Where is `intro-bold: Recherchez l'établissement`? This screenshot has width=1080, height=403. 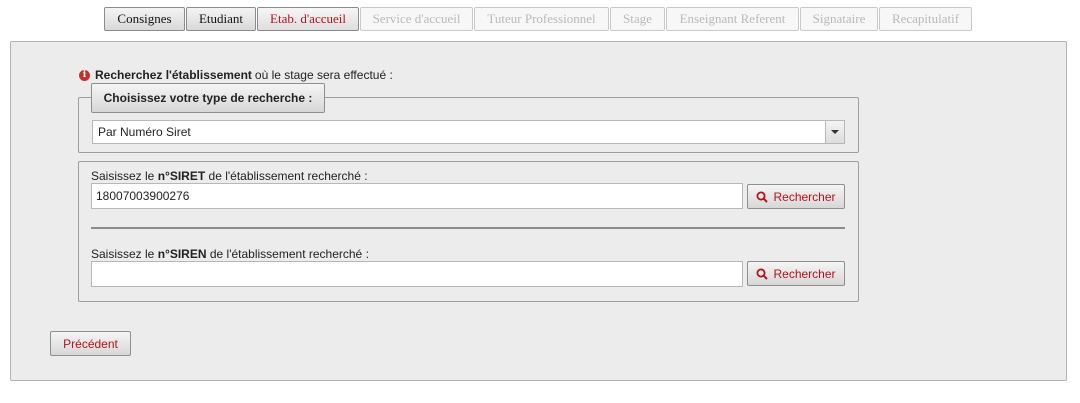
intro-bold: Recherchez l'établissement is located at coordinates (173, 75).